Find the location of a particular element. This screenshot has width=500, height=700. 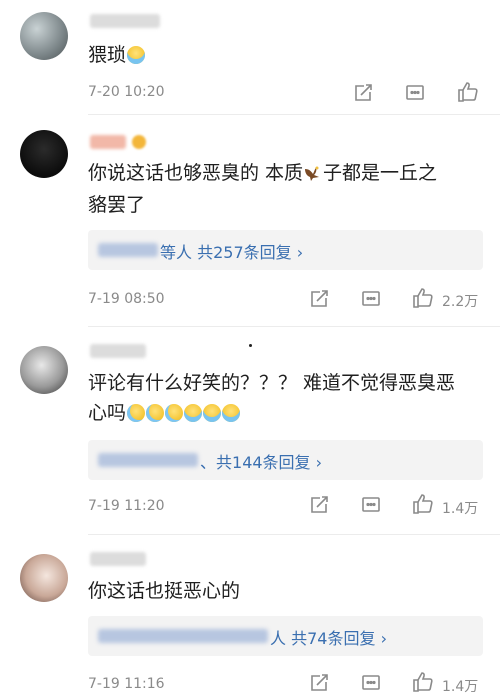

comment-text-part: 心吗 is located at coordinates (107, 413).